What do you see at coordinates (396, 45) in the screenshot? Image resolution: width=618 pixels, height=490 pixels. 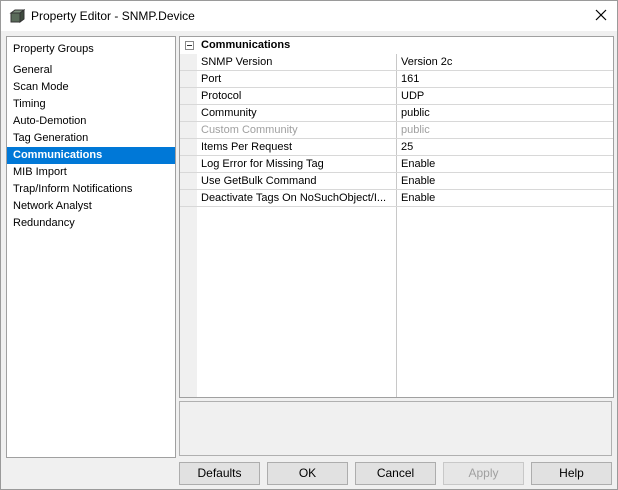 I see `section-header: Communications` at bounding box center [396, 45].